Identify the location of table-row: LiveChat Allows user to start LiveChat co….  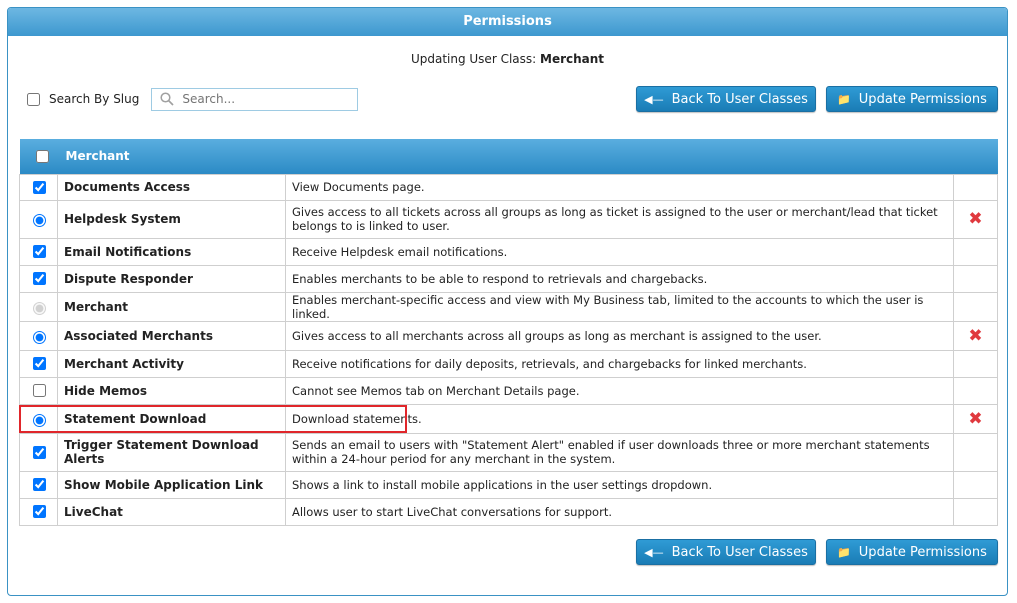
(508, 511).